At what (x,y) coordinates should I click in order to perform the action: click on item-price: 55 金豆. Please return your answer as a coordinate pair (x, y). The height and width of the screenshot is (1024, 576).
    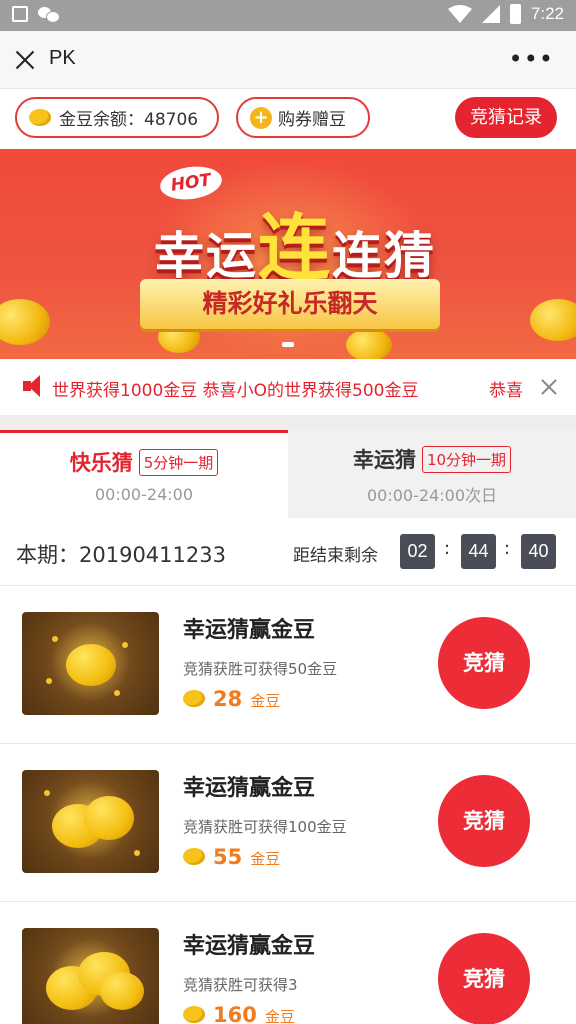
    Looking at the image, I should click on (231, 856).